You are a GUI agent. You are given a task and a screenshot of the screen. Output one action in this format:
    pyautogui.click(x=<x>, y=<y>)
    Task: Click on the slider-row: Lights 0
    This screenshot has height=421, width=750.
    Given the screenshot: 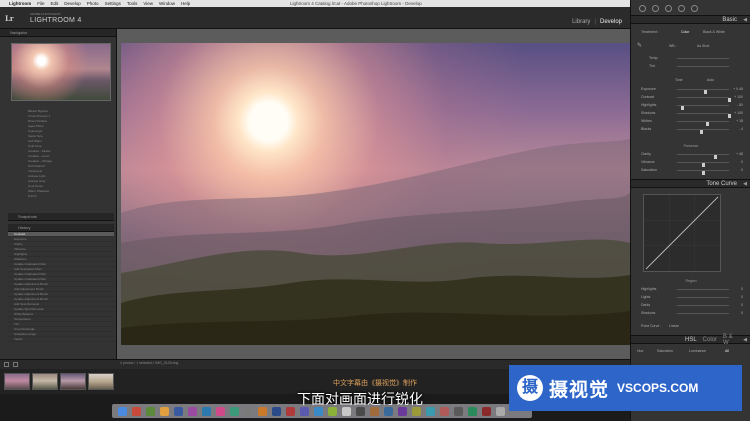 What is the action you would take?
    pyautogui.click(x=691, y=297)
    